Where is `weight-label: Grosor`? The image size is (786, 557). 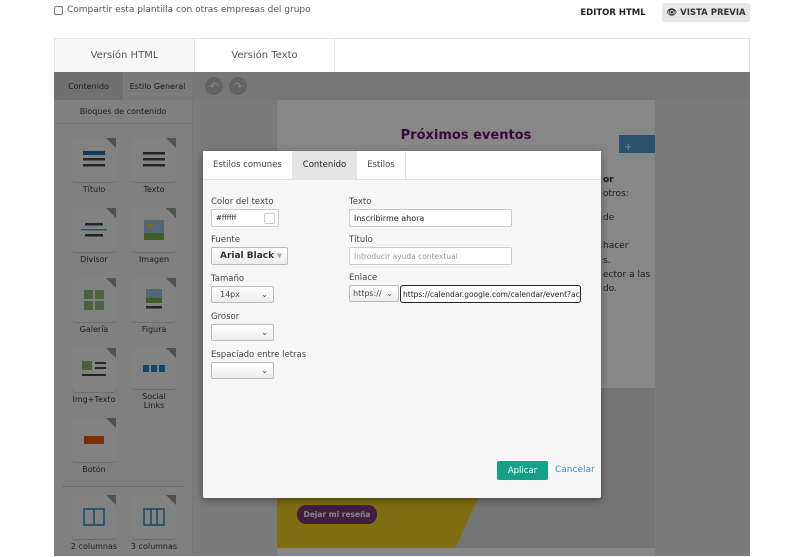 weight-label: Grosor is located at coordinates (225, 317).